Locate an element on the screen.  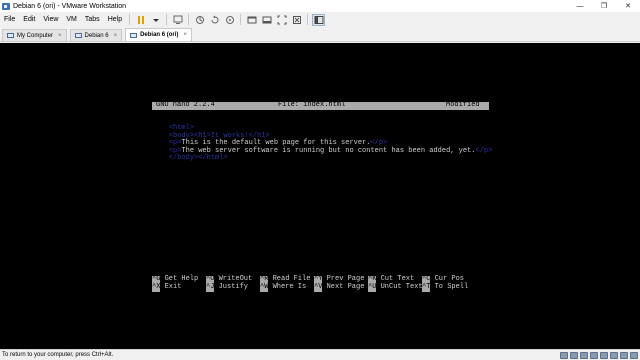
shortcut-uncut-text: ^U UnCut Text is located at coordinates (395, 287).